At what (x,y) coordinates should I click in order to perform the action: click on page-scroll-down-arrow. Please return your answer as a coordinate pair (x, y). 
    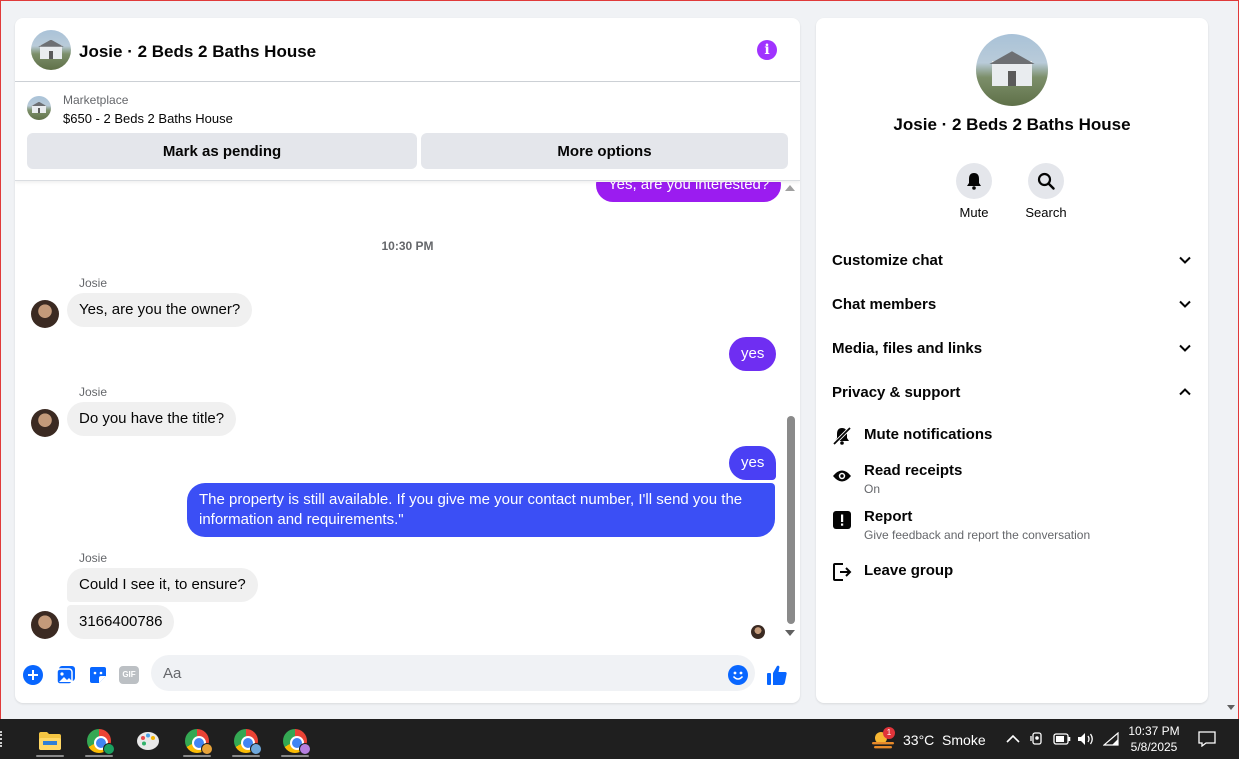
    Looking at the image, I should click on (1231, 707).